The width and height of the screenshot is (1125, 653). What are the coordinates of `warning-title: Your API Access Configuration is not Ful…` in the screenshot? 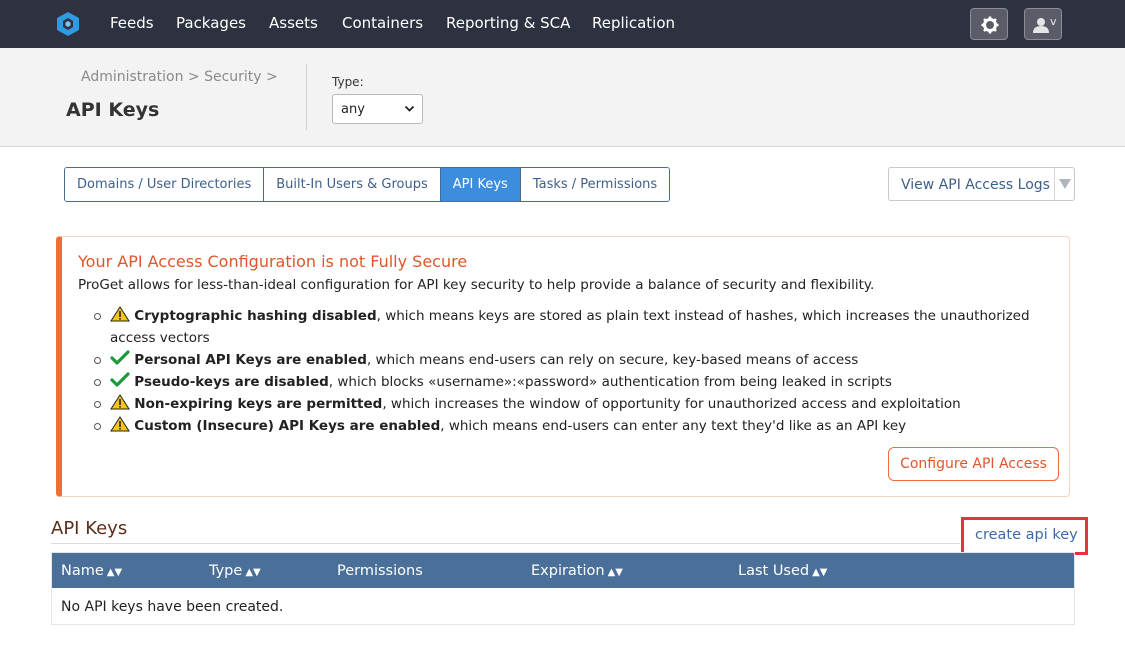 It's located at (273, 261).